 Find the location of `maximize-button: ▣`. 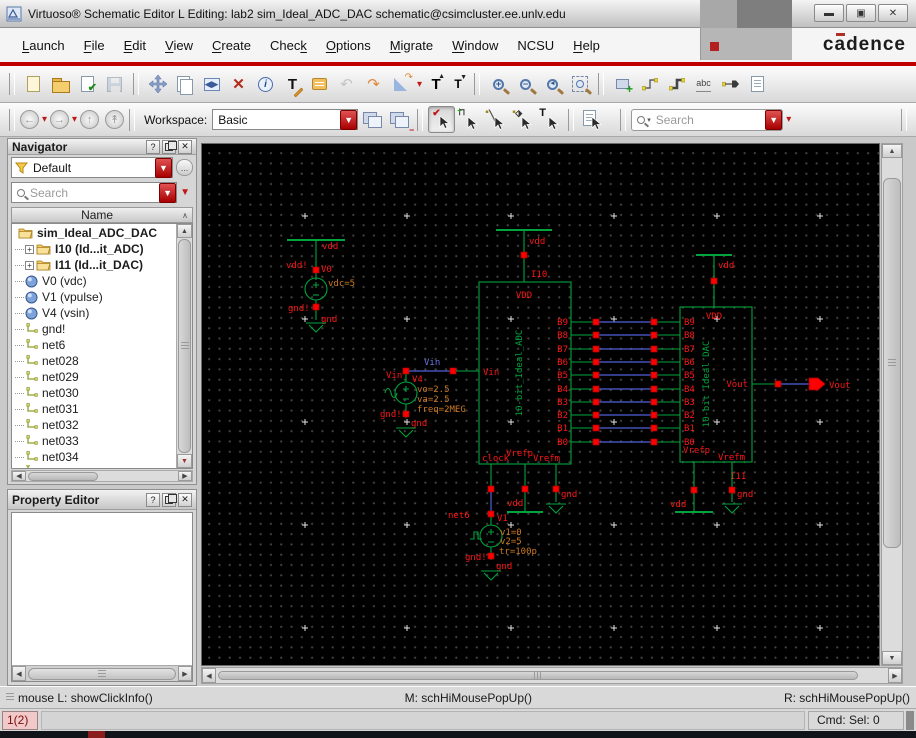

maximize-button: ▣ is located at coordinates (861, 13).